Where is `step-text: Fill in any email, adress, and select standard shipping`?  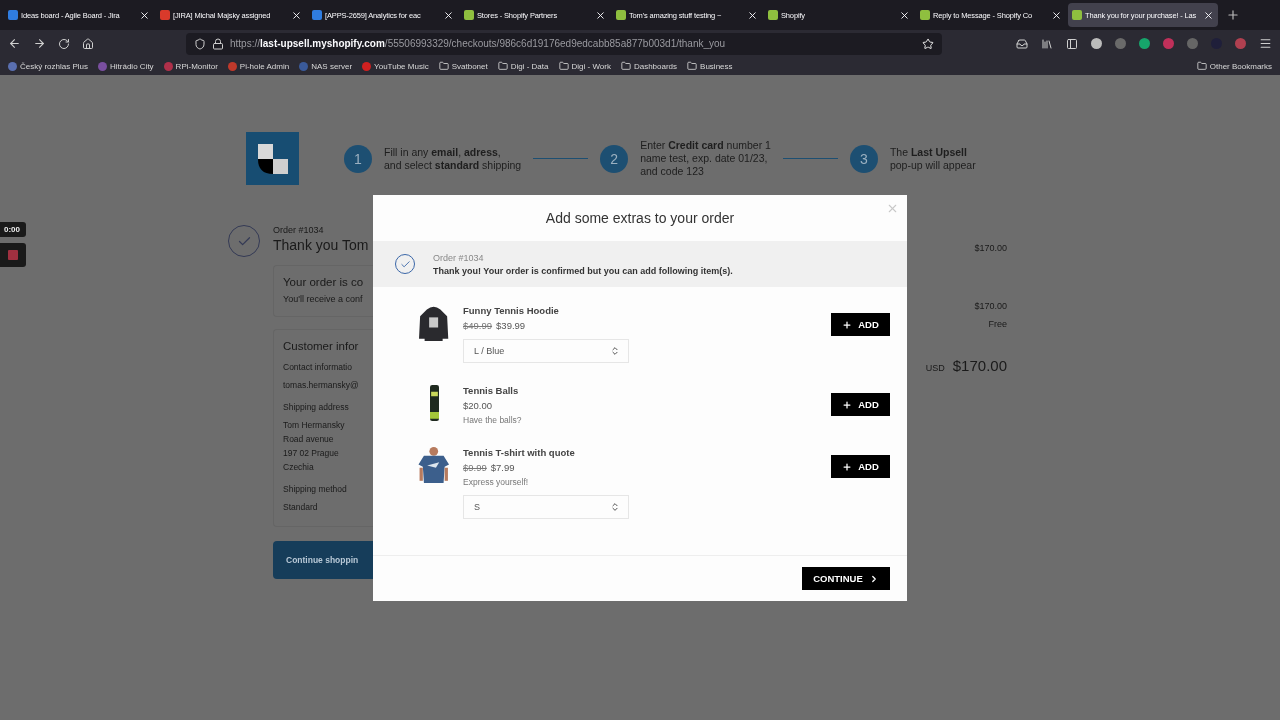 step-text: Fill in any email, adress, and select standard shipping is located at coordinates (453, 158).